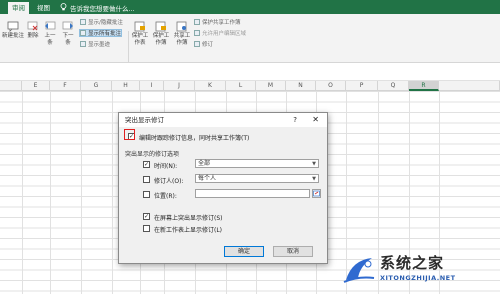  Describe the element at coordinates (105, 34) in the screenshot. I see `show-all-label: 显示所有批注` at that location.